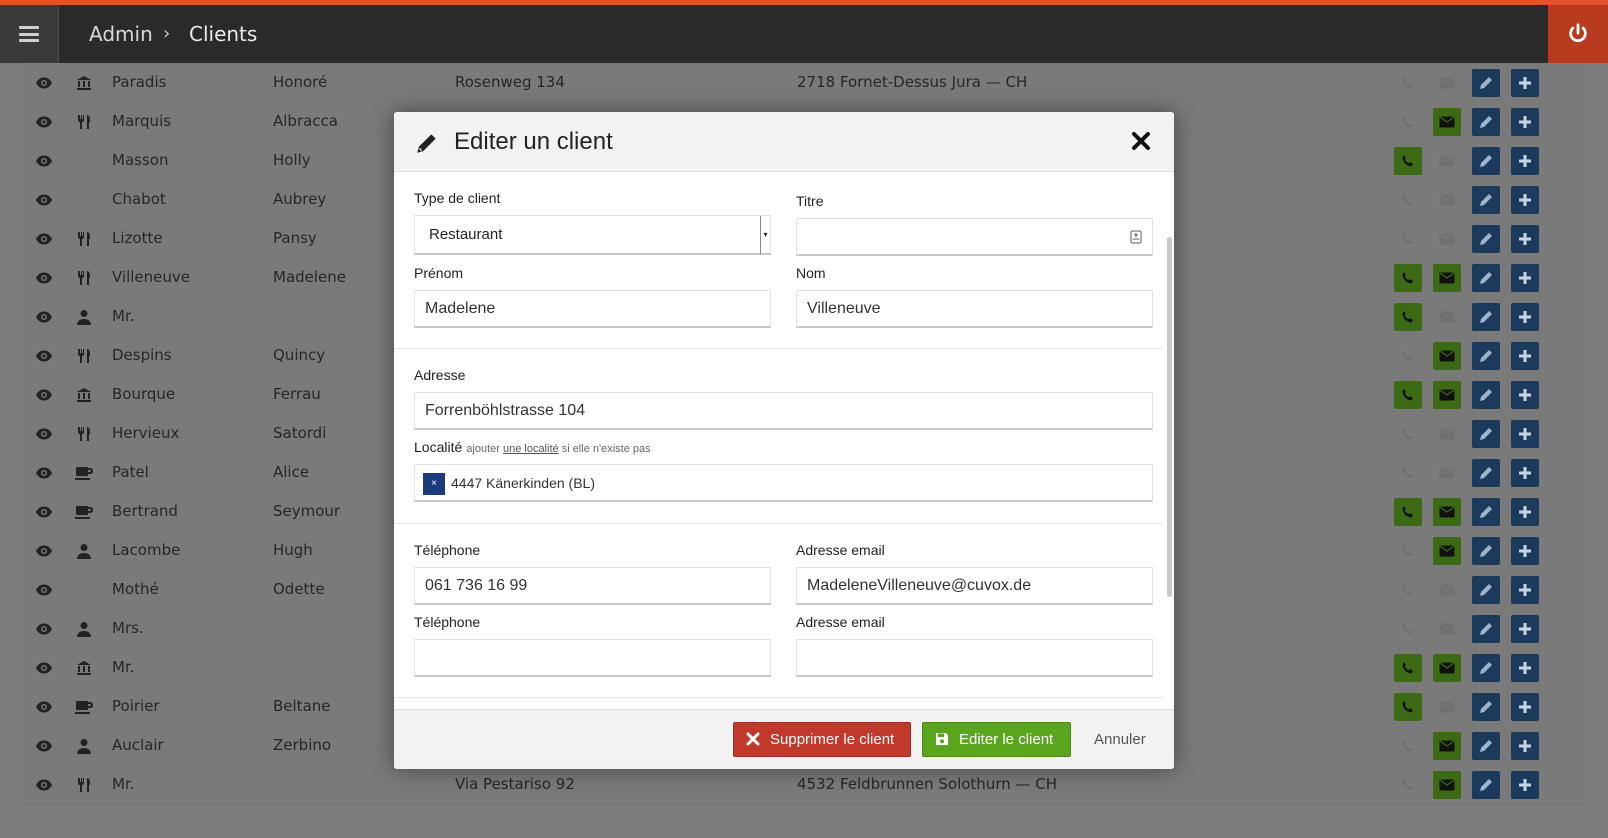 Image resolution: width=1608 pixels, height=838 pixels. I want to click on email-field: MadeleneVilleneuve@cuvox.de, so click(974, 586).